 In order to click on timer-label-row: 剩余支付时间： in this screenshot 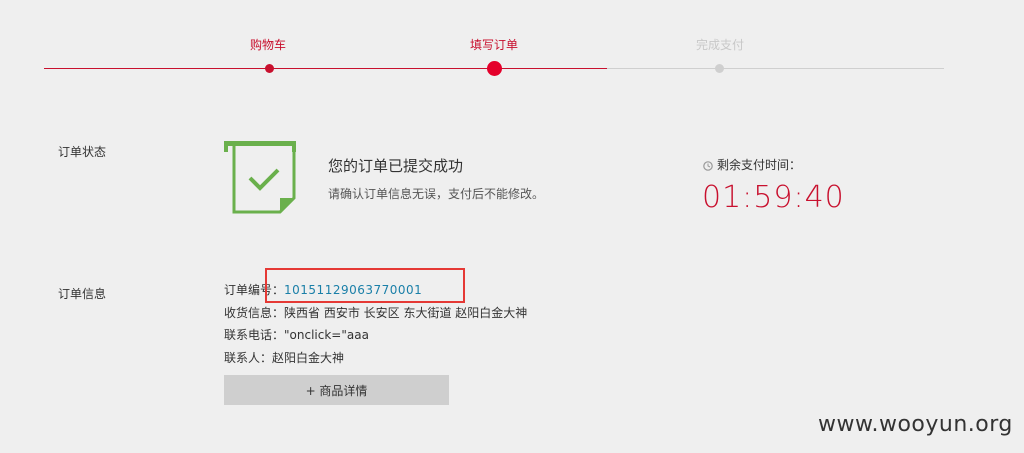, I will do `click(752, 164)`.